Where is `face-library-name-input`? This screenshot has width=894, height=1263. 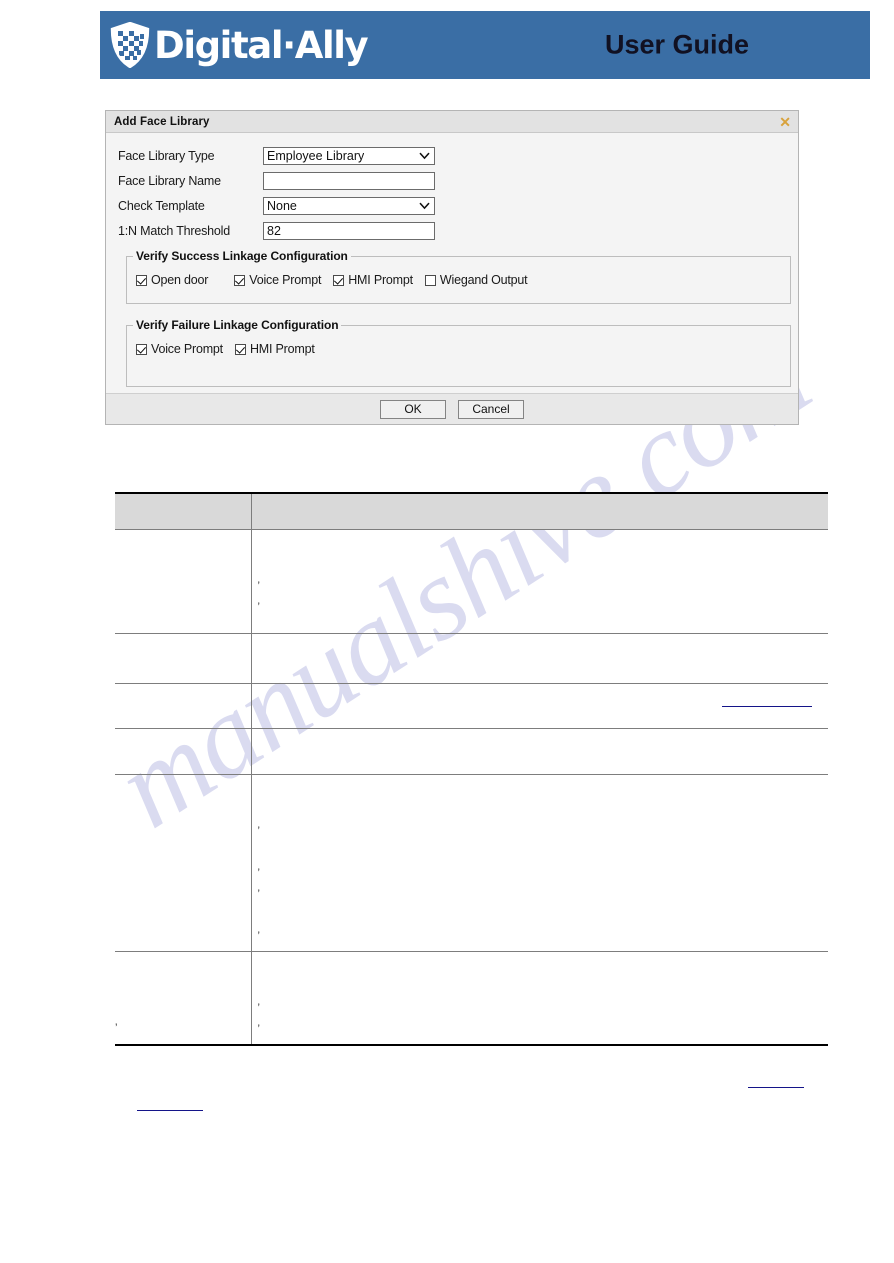 face-library-name-input is located at coordinates (349, 181).